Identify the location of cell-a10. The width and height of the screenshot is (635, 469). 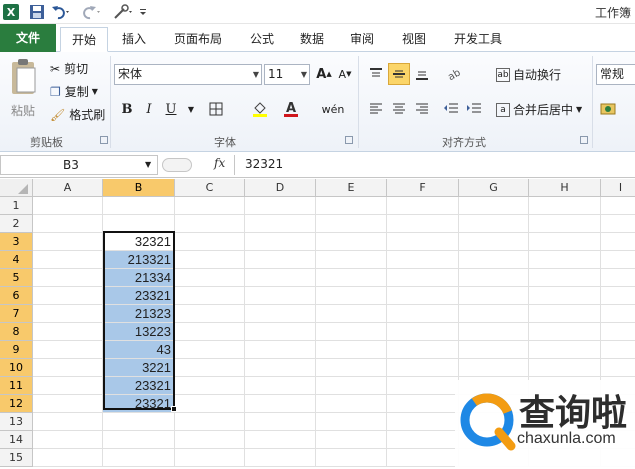
(68, 368).